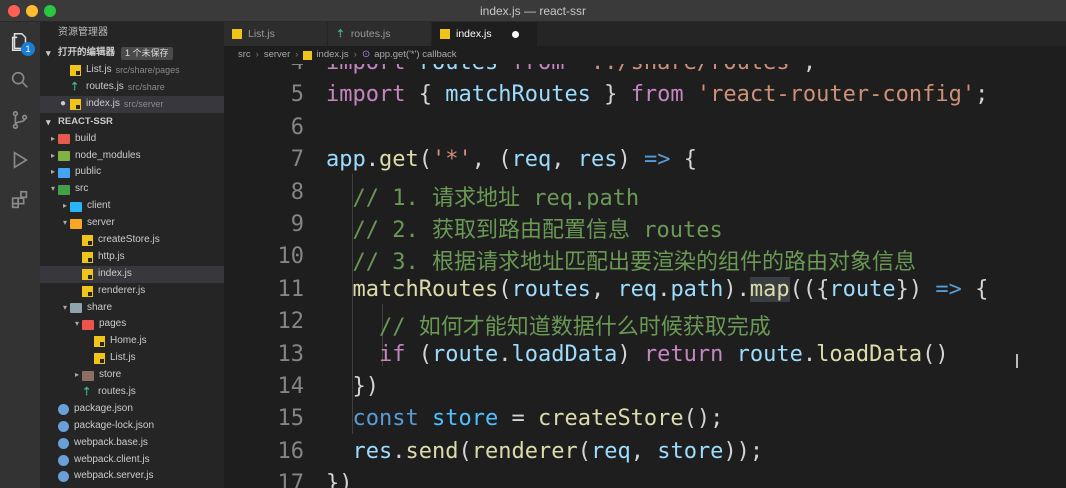 The image size is (1066, 488). I want to click on tree-item-name: webpack.server.js, so click(114, 476).